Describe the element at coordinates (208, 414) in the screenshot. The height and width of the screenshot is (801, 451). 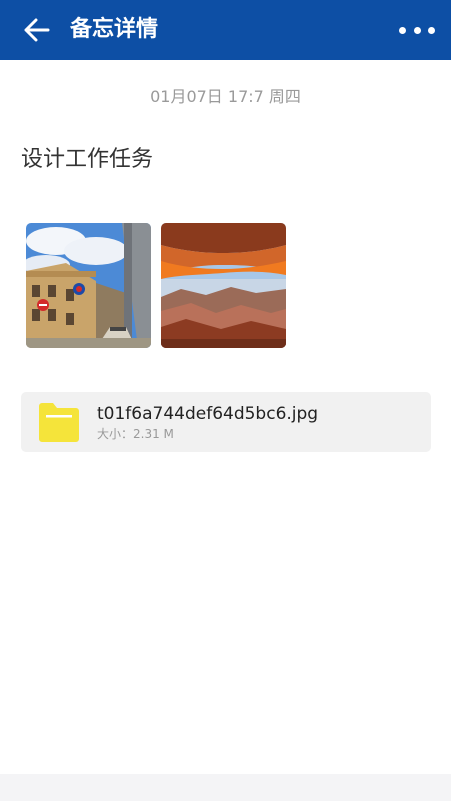
I see `attachment-file-name: t01f6a744def64d5bc6.jpg` at that location.